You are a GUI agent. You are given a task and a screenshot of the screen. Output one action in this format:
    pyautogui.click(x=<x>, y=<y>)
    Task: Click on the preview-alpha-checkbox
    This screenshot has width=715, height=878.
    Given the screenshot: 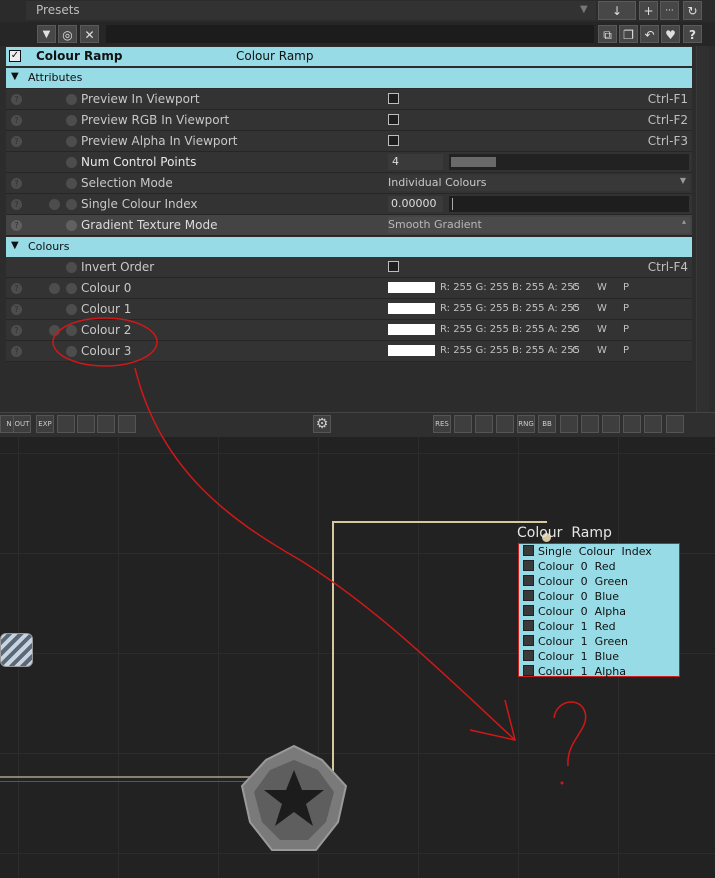 What is the action you would take?
    pyautogui.click(x=393, y=140)
    